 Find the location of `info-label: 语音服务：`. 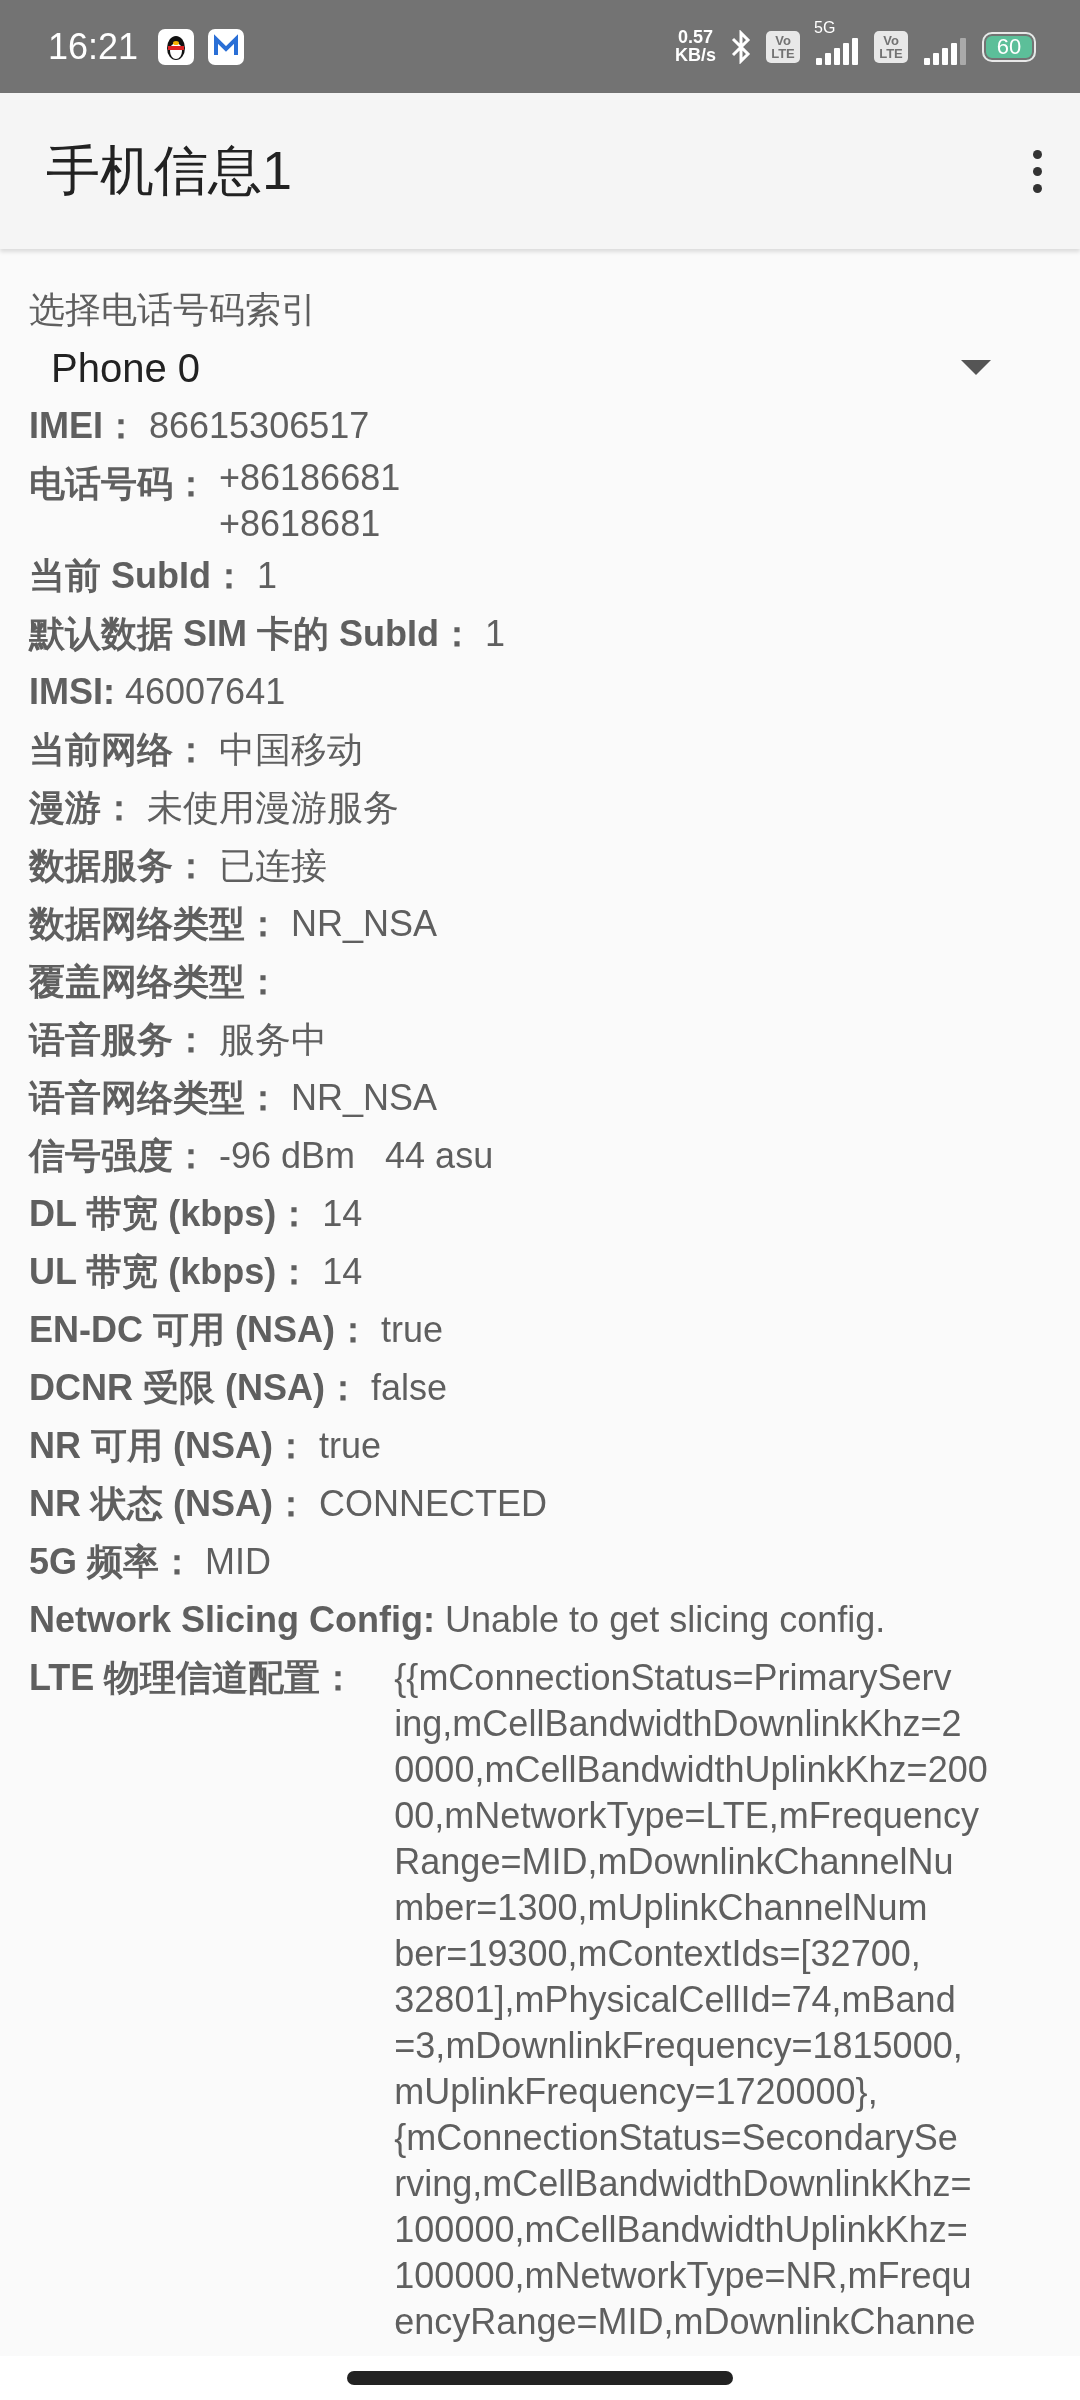

info-label: 语音服务： is located at coordinates (119, 1040).